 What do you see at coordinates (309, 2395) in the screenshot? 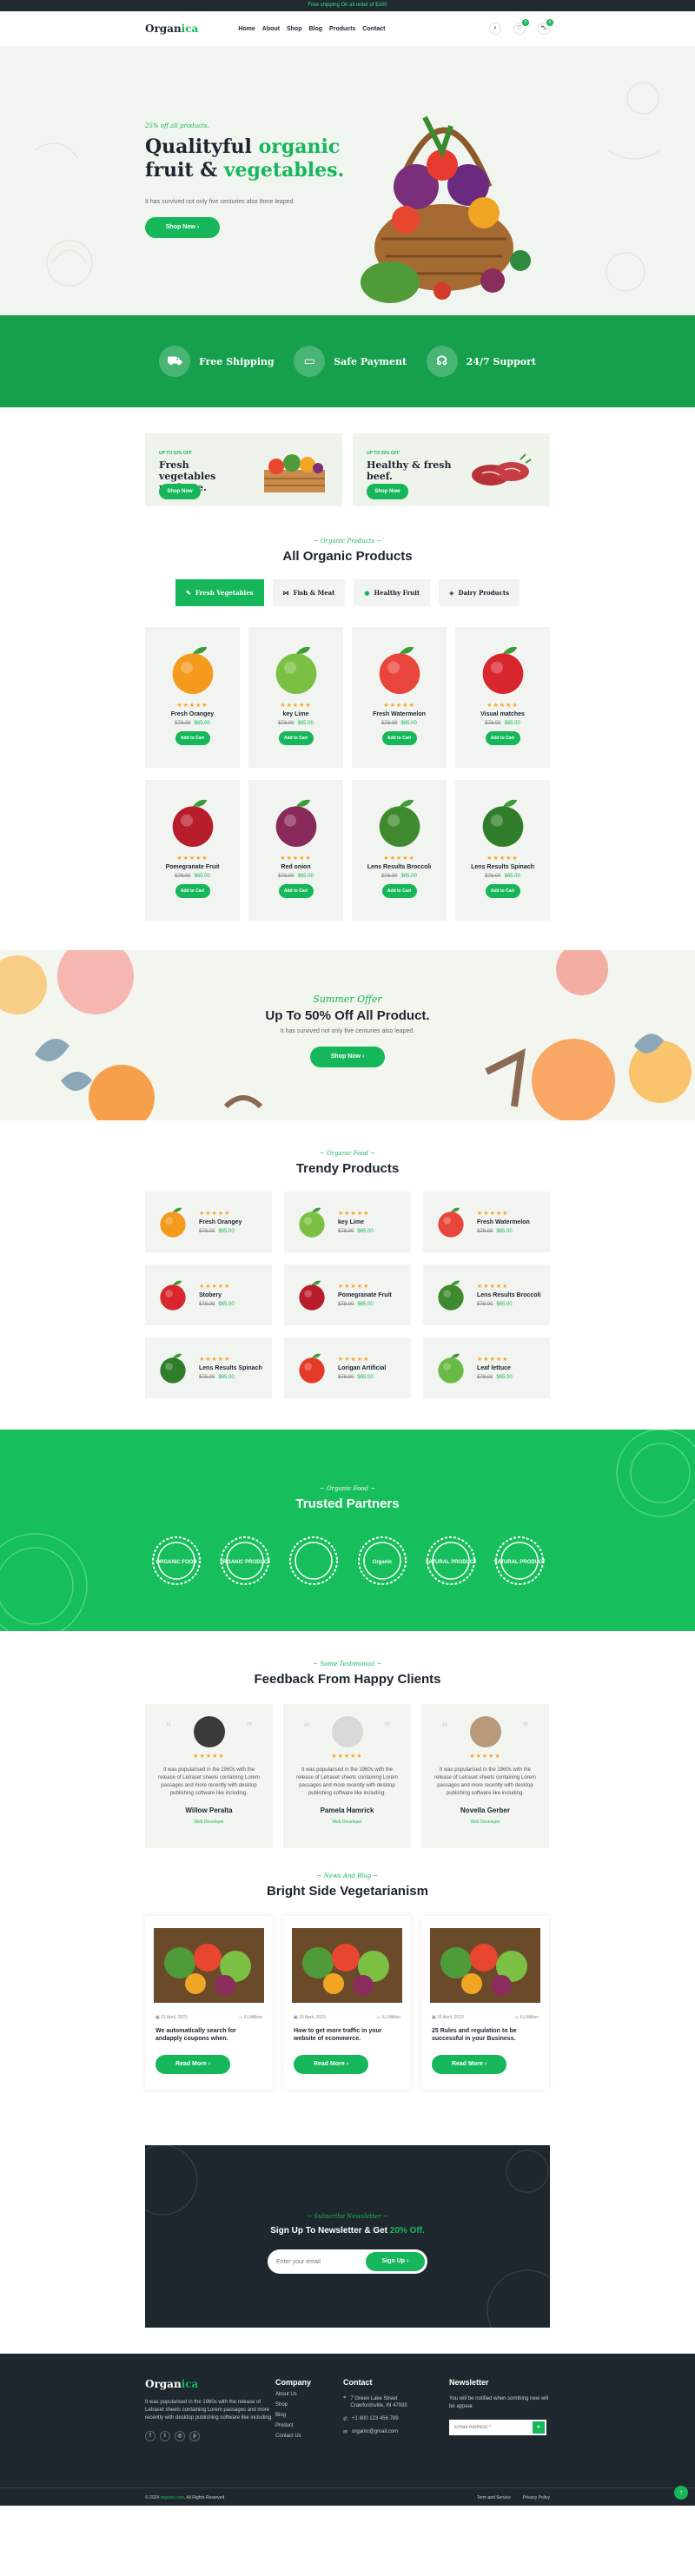
I see `footer-link-about: About Us` at bounding box center [309, 2395].